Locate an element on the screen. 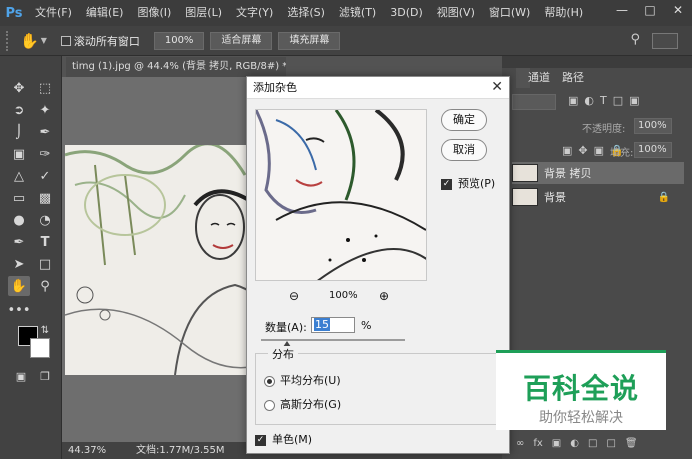  layer-filter-select is located at coordinates (534, 102).